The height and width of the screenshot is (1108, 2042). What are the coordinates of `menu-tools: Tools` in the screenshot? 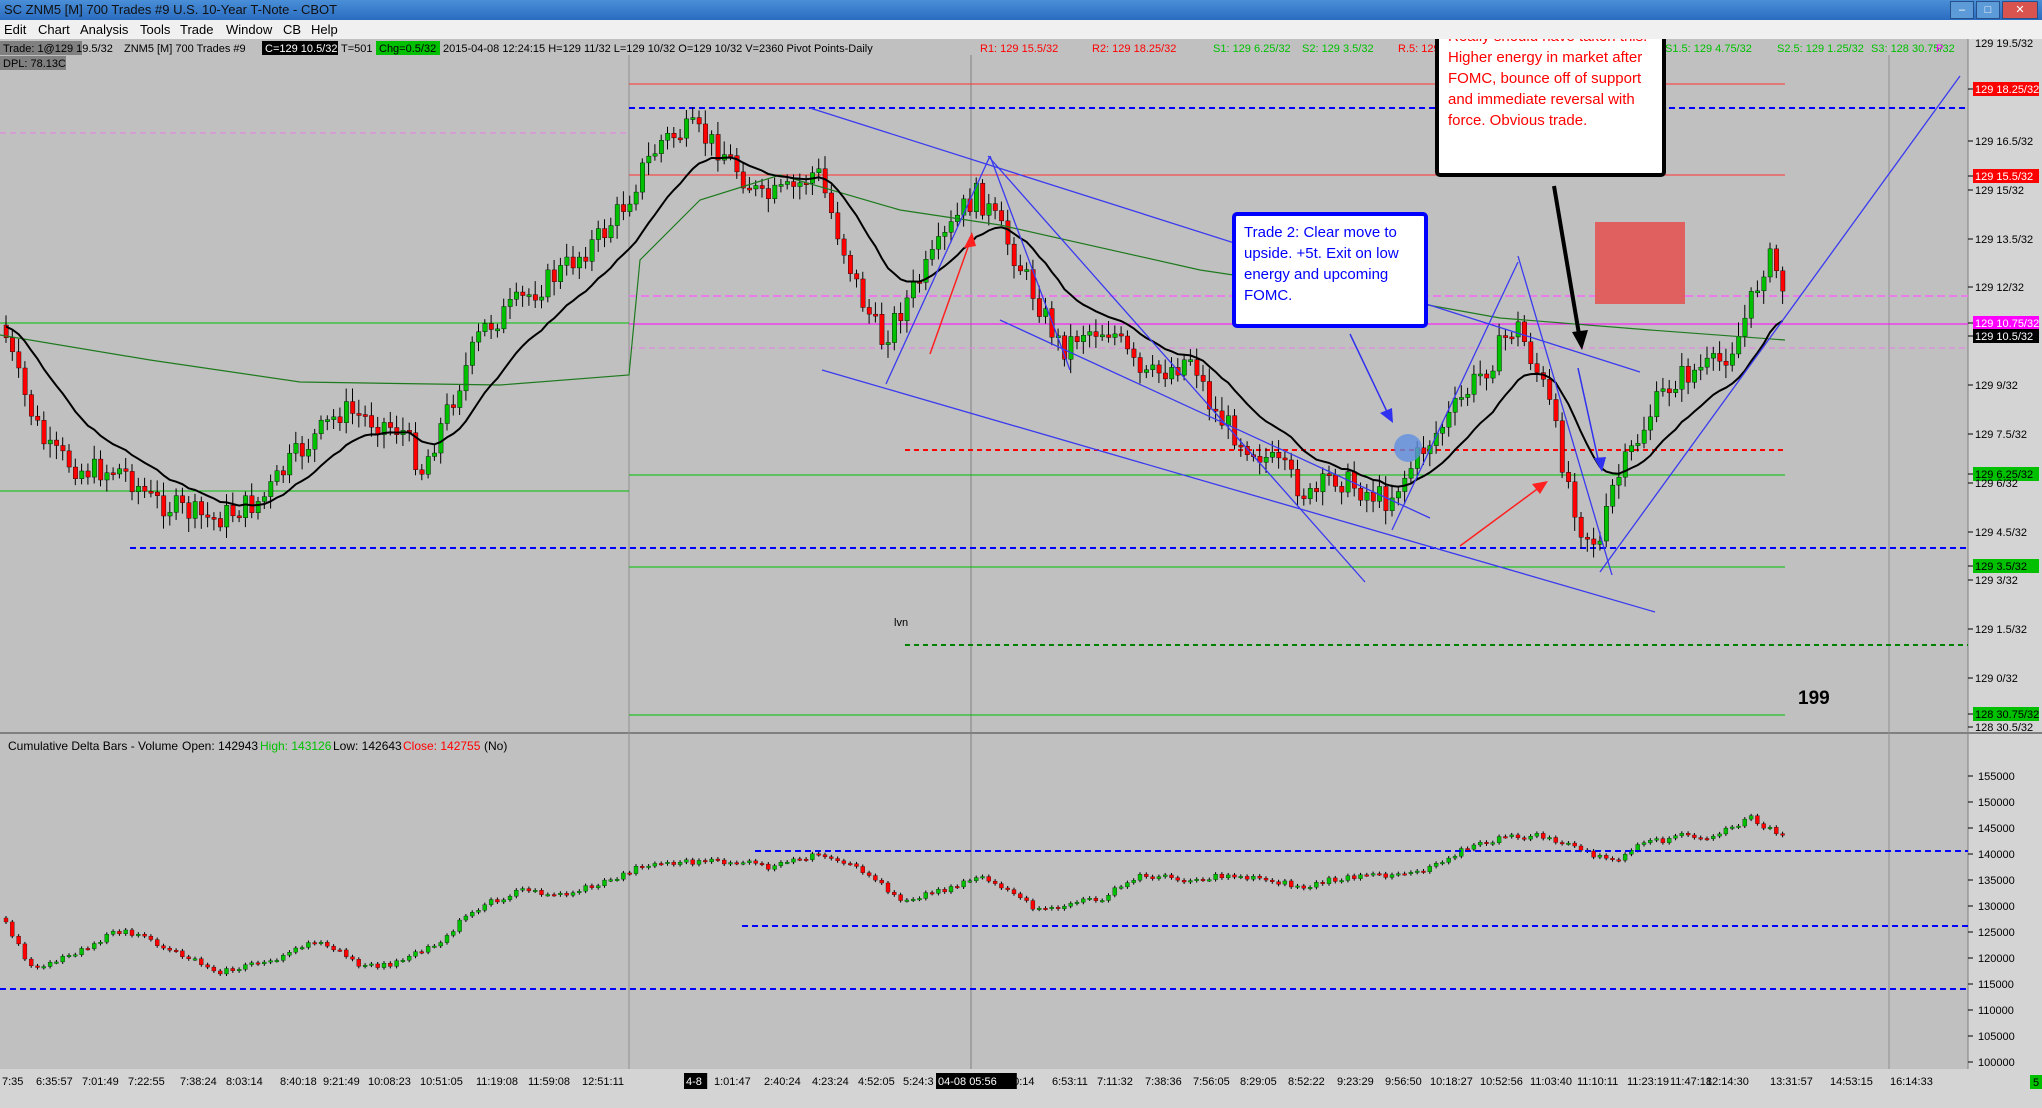 It's located at (155, 29).